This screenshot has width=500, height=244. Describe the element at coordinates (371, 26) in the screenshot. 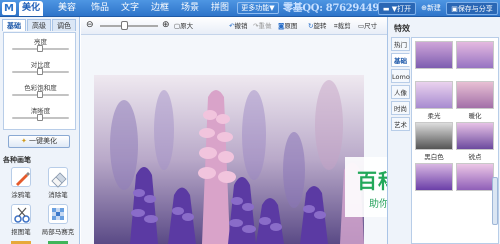

I see `resize-label: 尺寸` at that location.